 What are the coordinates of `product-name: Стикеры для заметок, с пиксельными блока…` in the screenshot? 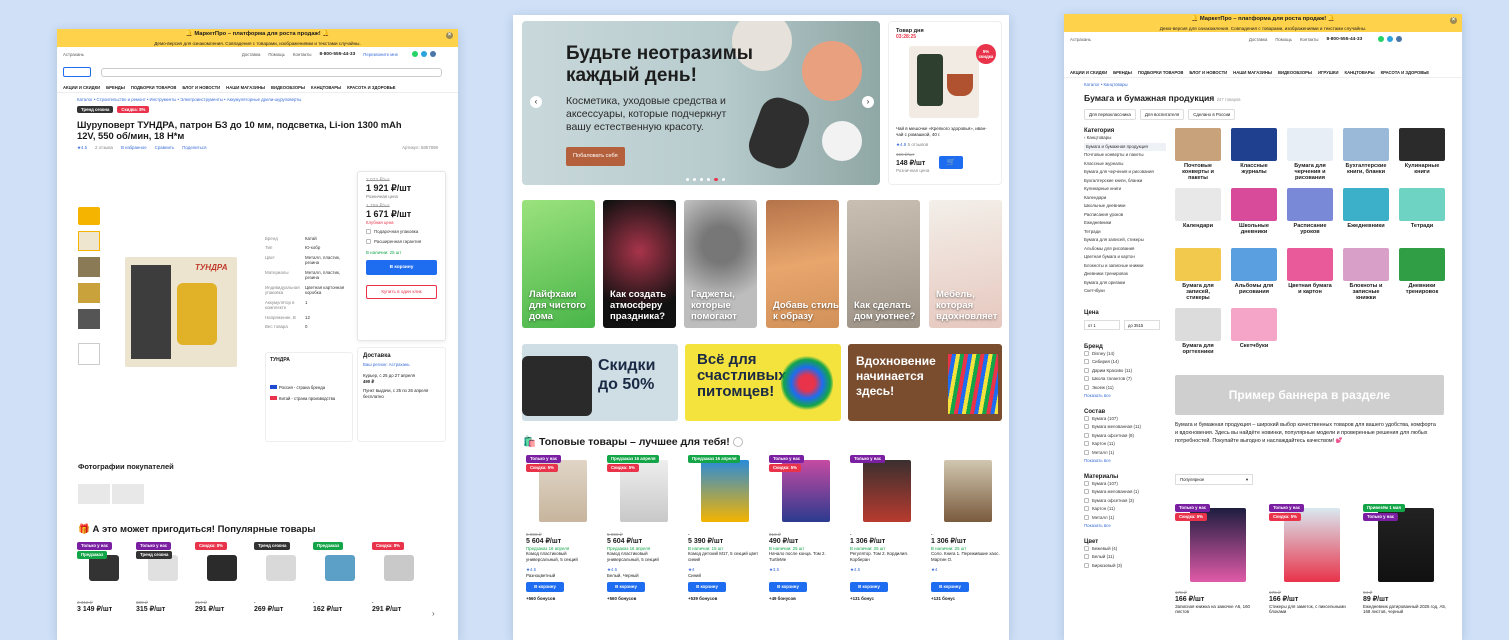 It's located at (1312, 609).